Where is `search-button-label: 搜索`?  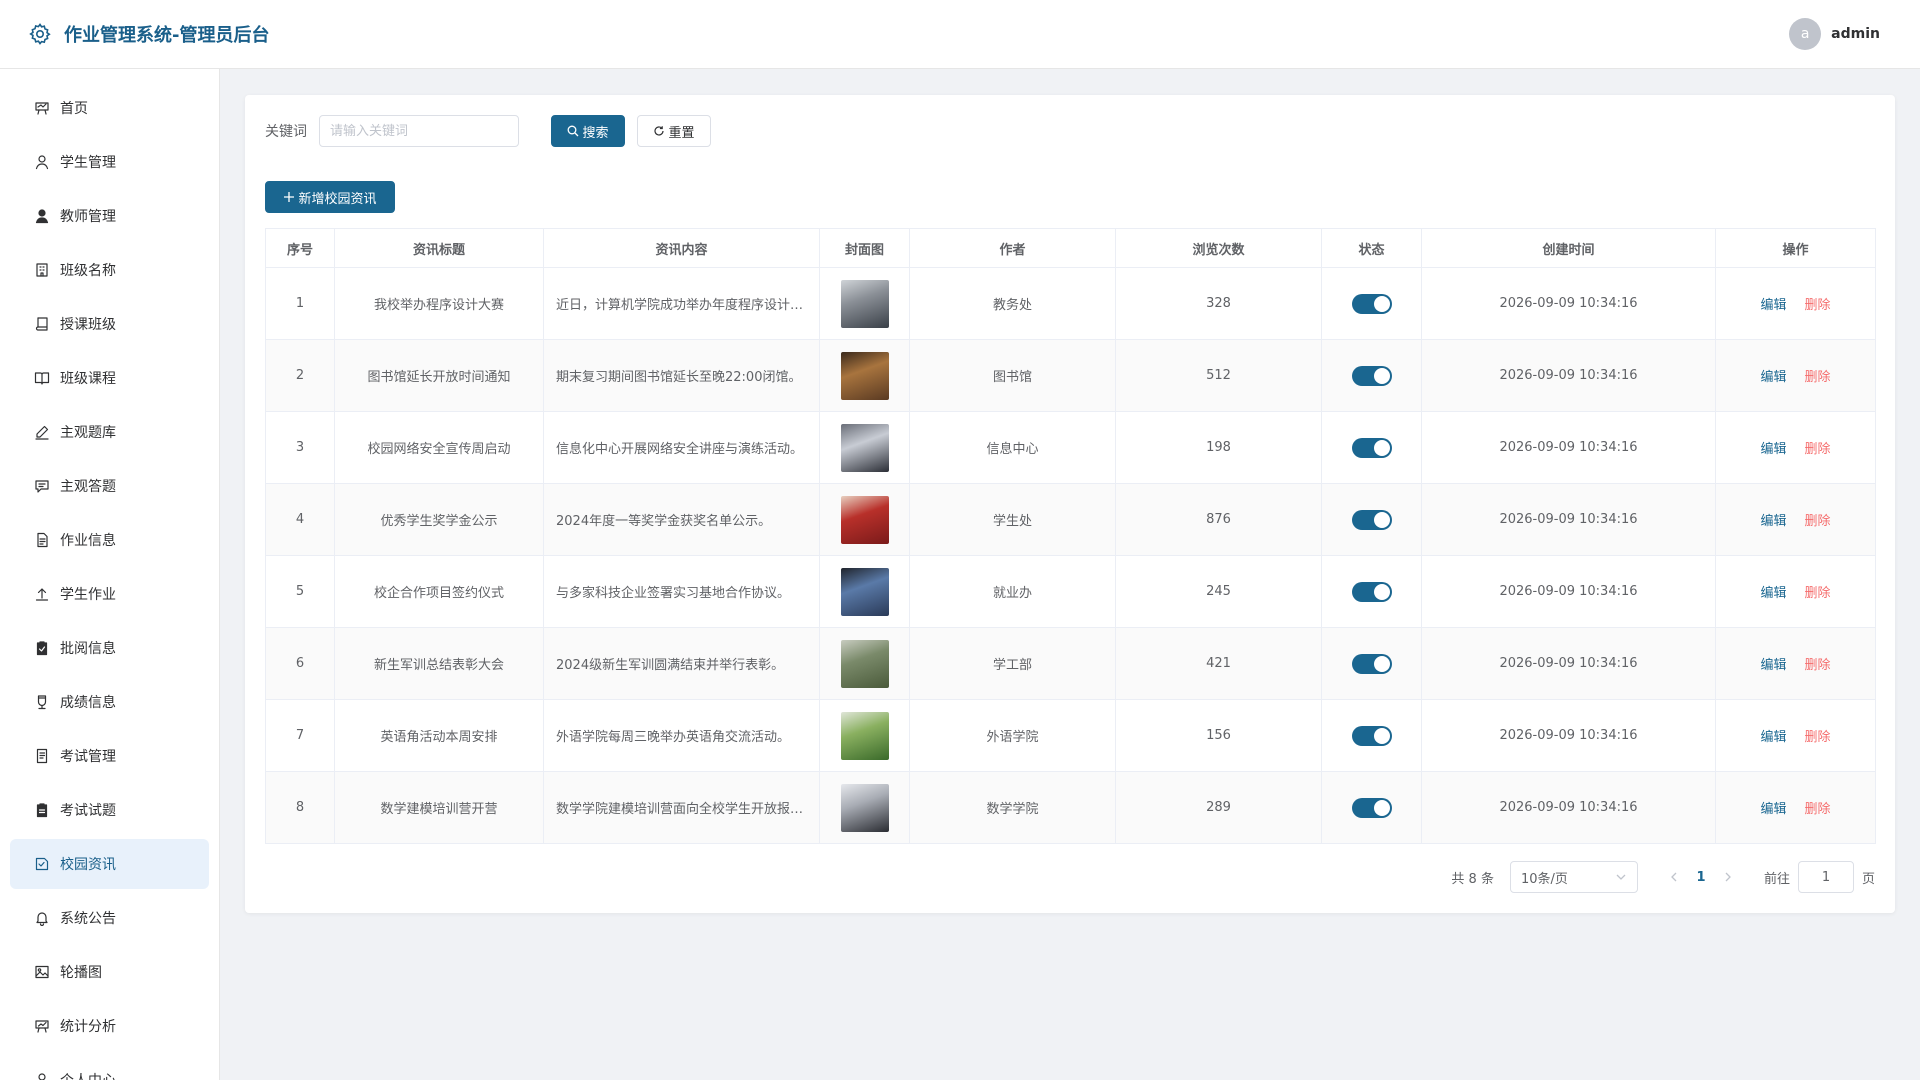
search-button-label: 搜索 is located at coordinates (595, 133).